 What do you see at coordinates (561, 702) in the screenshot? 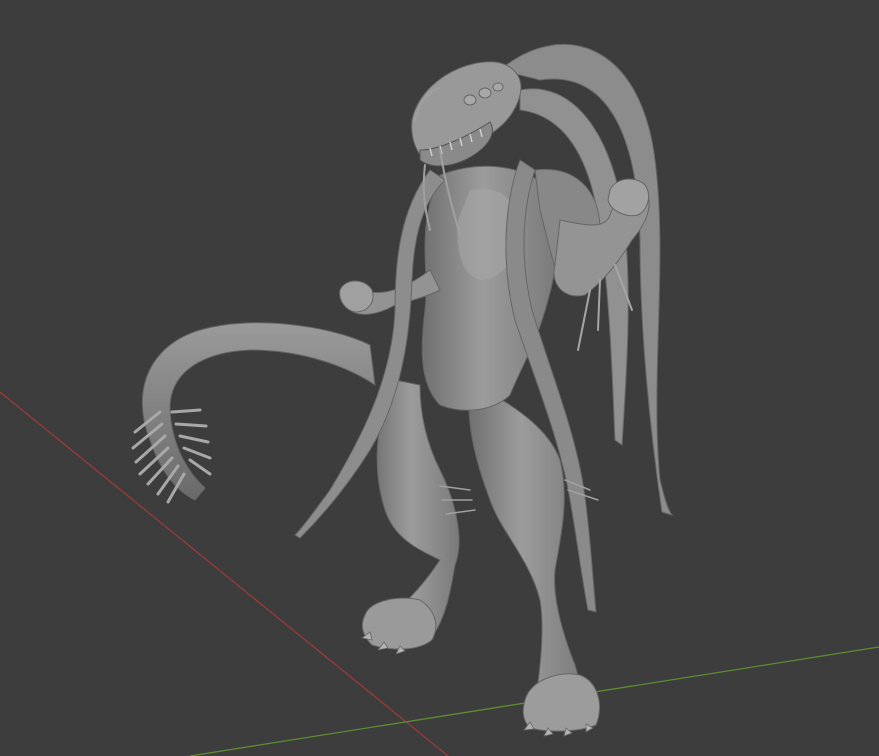
I see `right-foot` at bounding box center [561, 702].